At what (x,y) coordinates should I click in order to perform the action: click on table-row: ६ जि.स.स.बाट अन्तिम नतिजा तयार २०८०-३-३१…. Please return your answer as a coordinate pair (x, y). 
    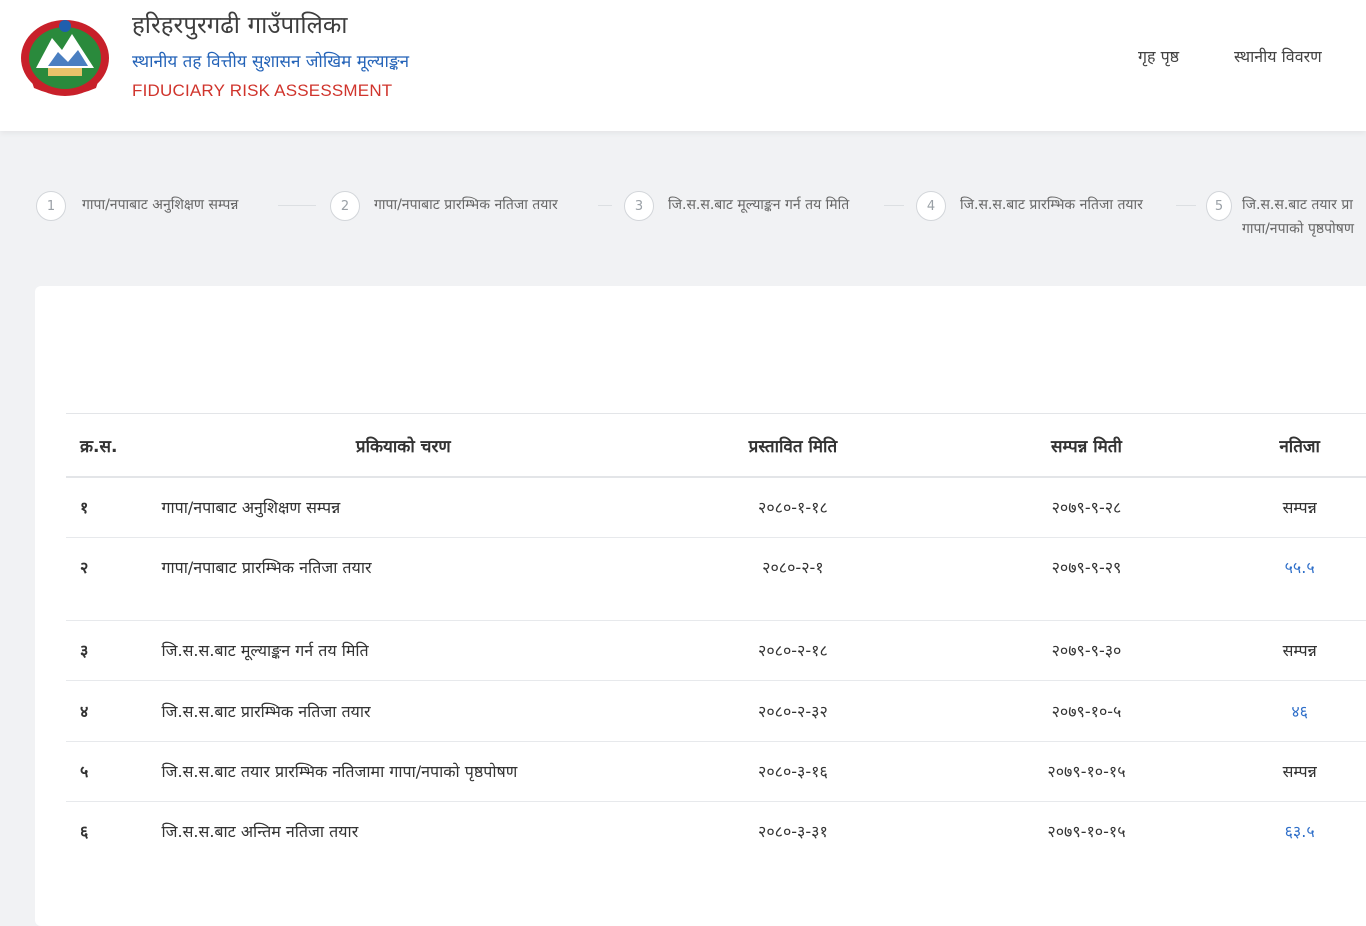
    Looking at the image, I should click on (716, 831).